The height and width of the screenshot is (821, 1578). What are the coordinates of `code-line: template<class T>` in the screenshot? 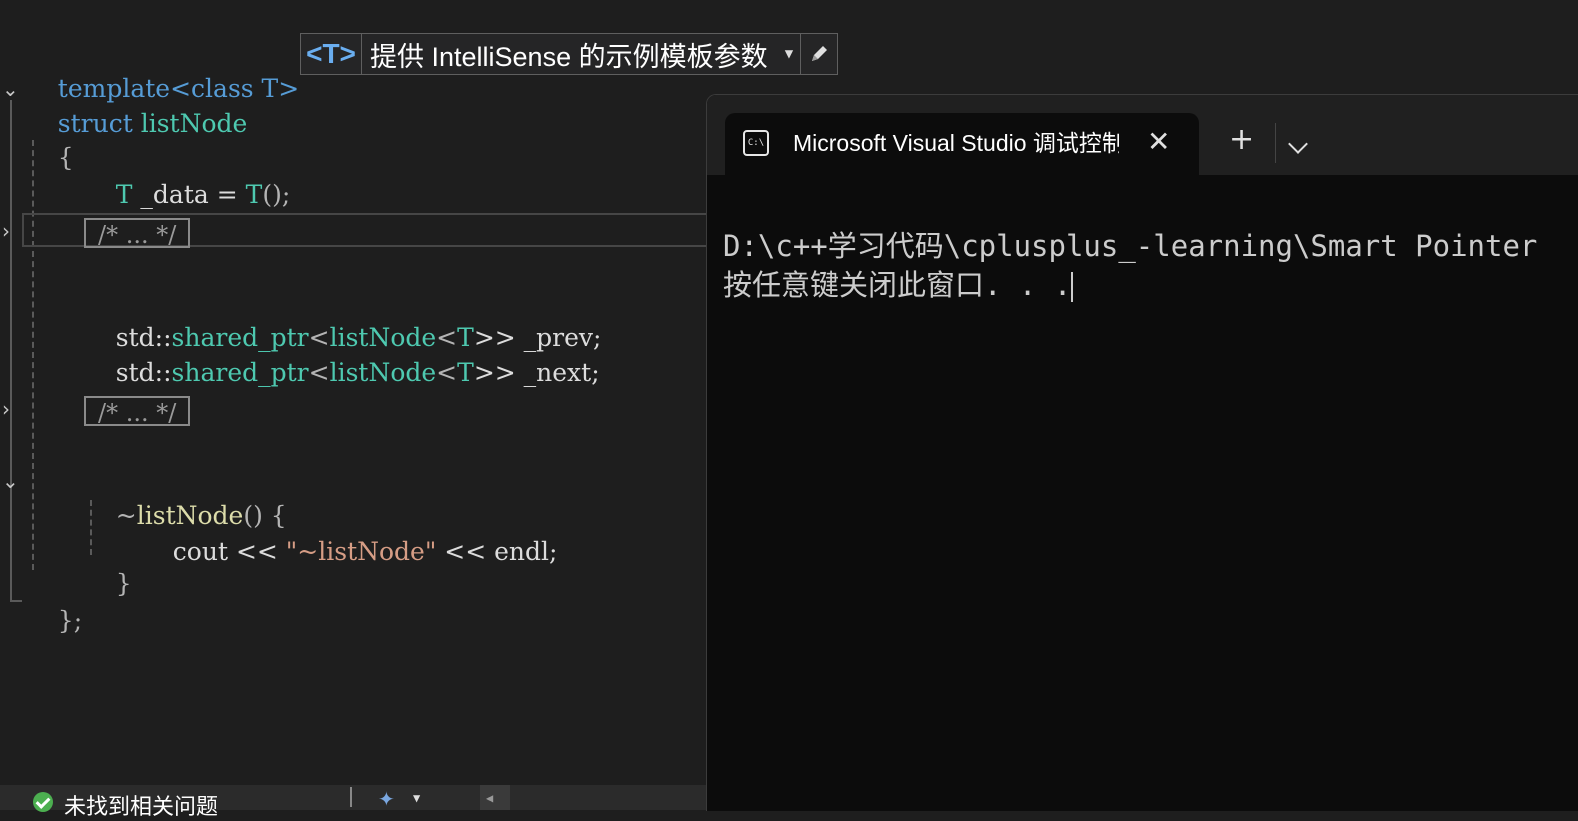 It's located at (162, 70).